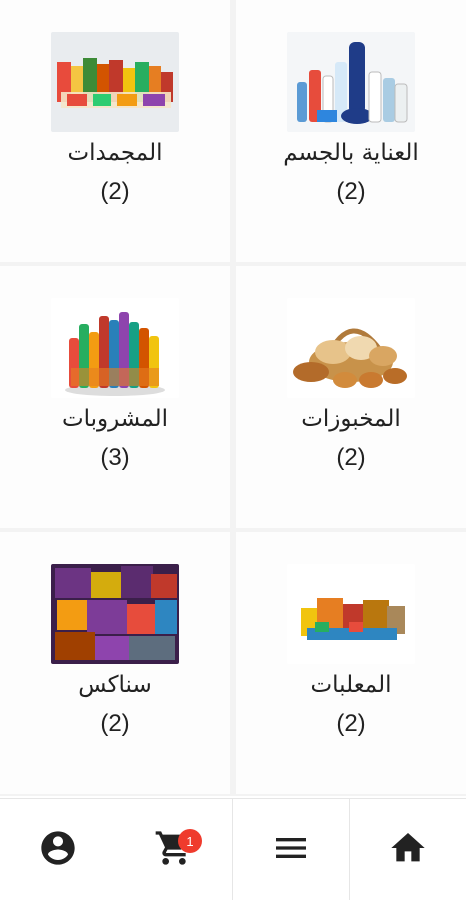  What do you see at coordinates (115, 614) in the screenshot?
I see `snacks-image` at bounding box center [115, 614].